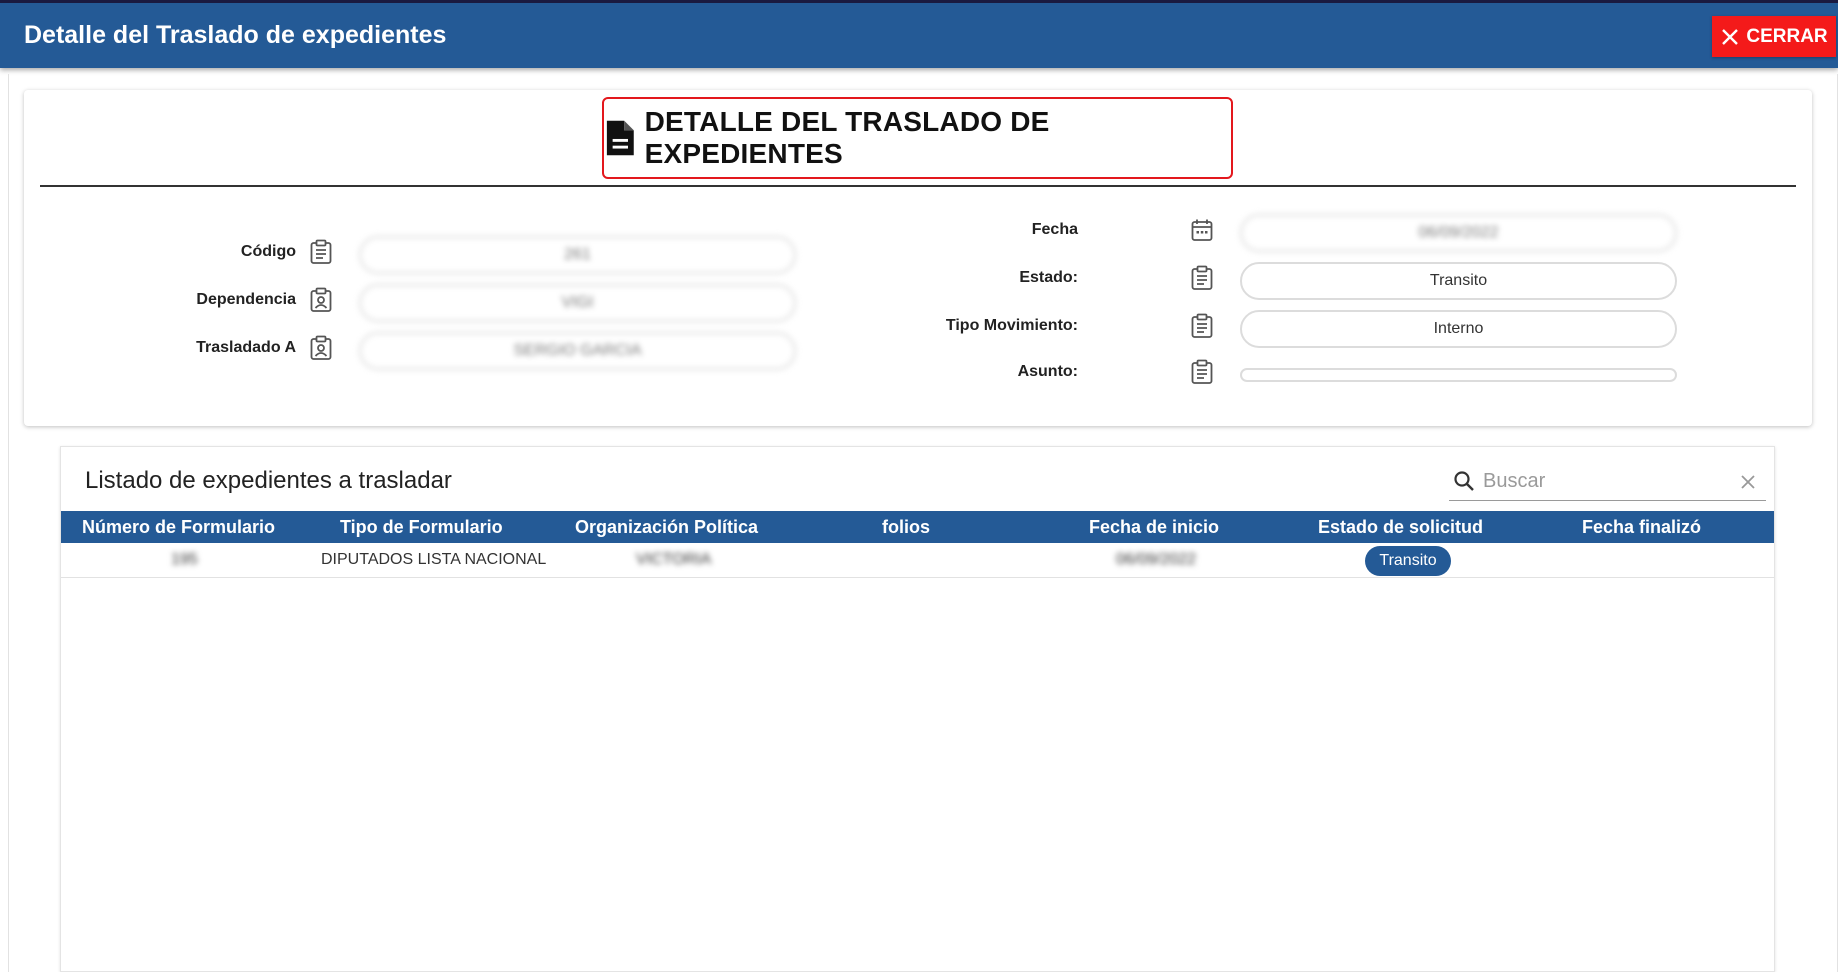  What do you see at coordinates (1154, 527) in the screenshot?
I see `column-header: Fecha de inicio` at bounding box center [1154, 527].